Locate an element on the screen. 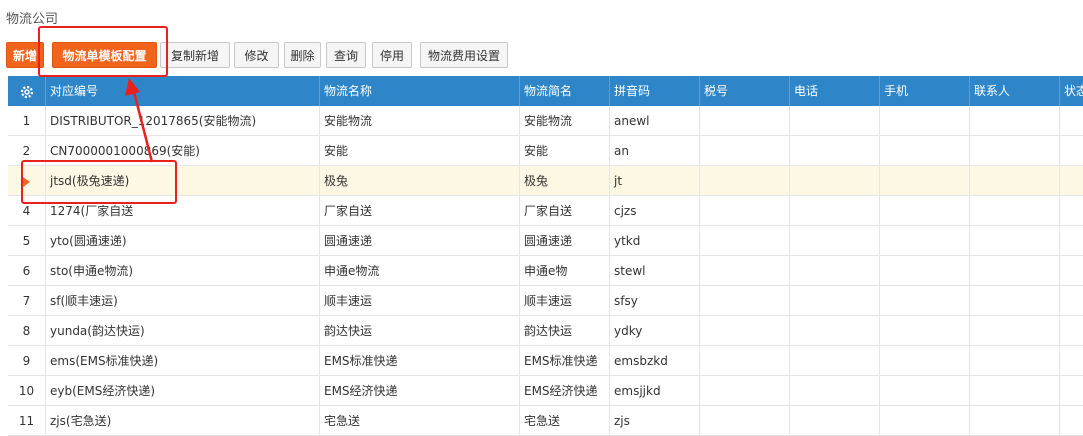 The image size is (1083, 436). copy-add-button: 复制新增 is located at coordinates (195, 55).